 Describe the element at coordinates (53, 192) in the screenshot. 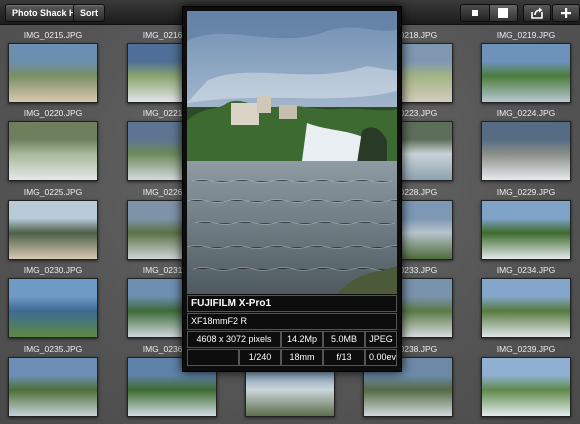

I see `thumbnail-filename: IMG_0225.JPG` at that location.